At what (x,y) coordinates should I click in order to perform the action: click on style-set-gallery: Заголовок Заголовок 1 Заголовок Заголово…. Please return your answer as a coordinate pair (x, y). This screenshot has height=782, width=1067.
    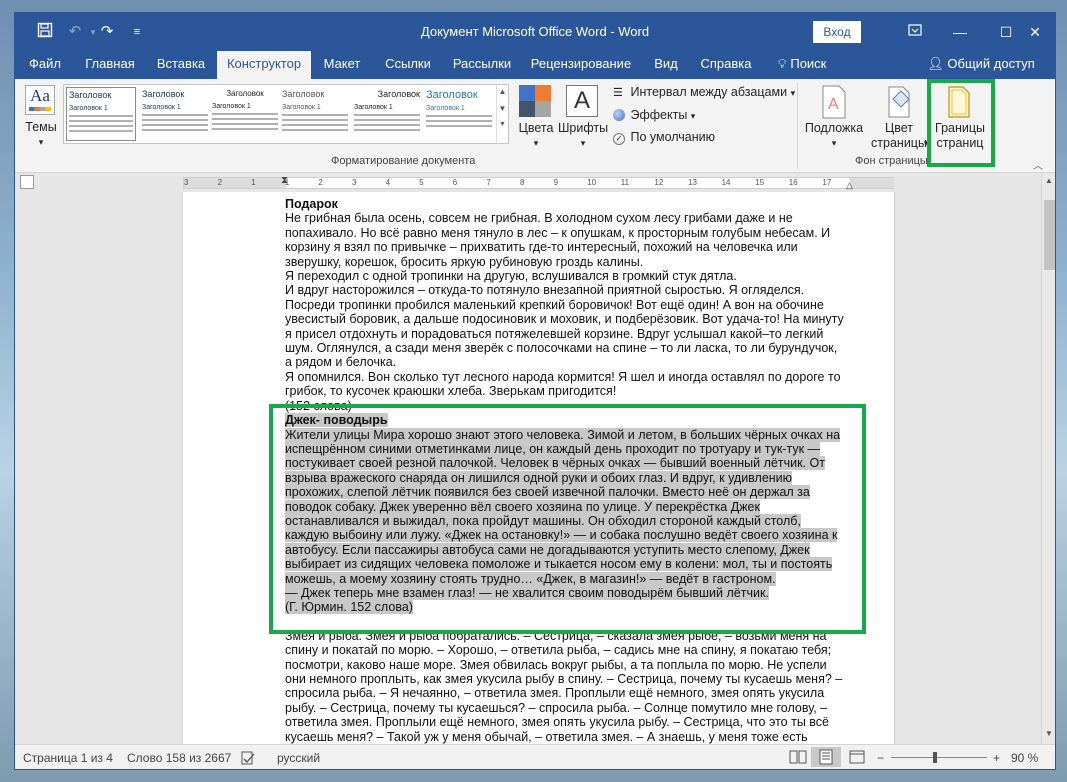
    Looking at the image, I should click on (286, 114).